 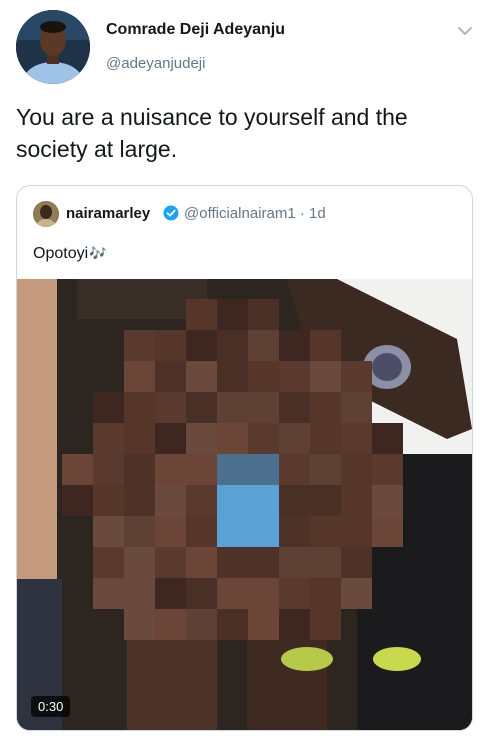 I want to click on quoted-avatar-image, so click(x=46, y=214).